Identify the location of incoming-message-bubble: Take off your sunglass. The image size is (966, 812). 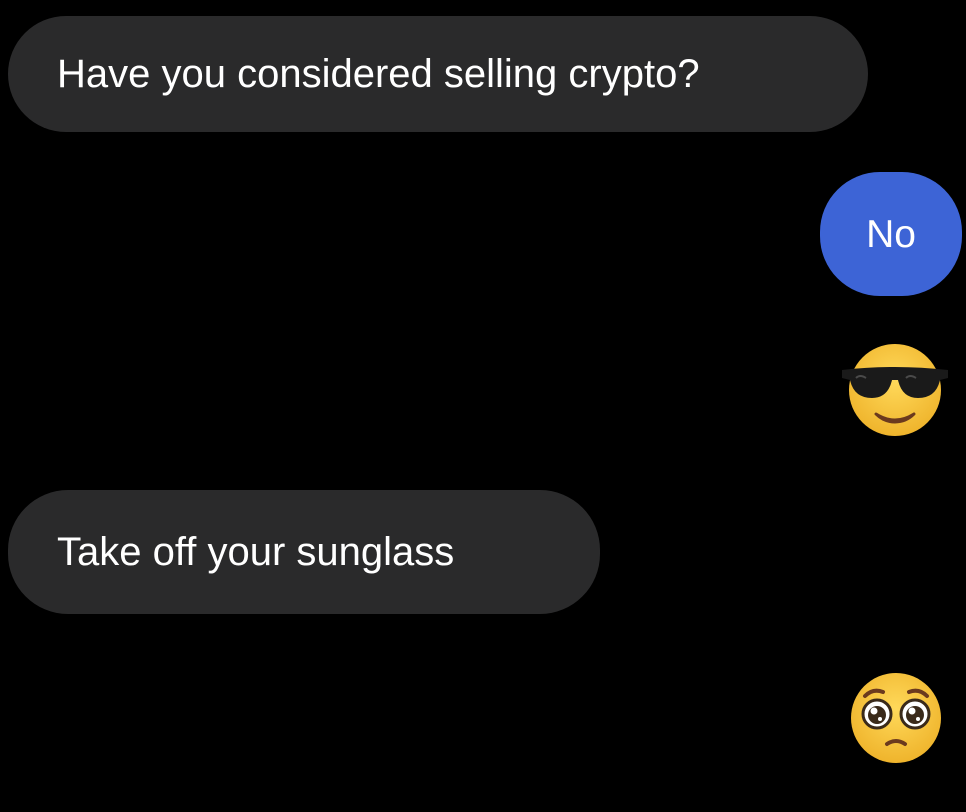
(304, 552).